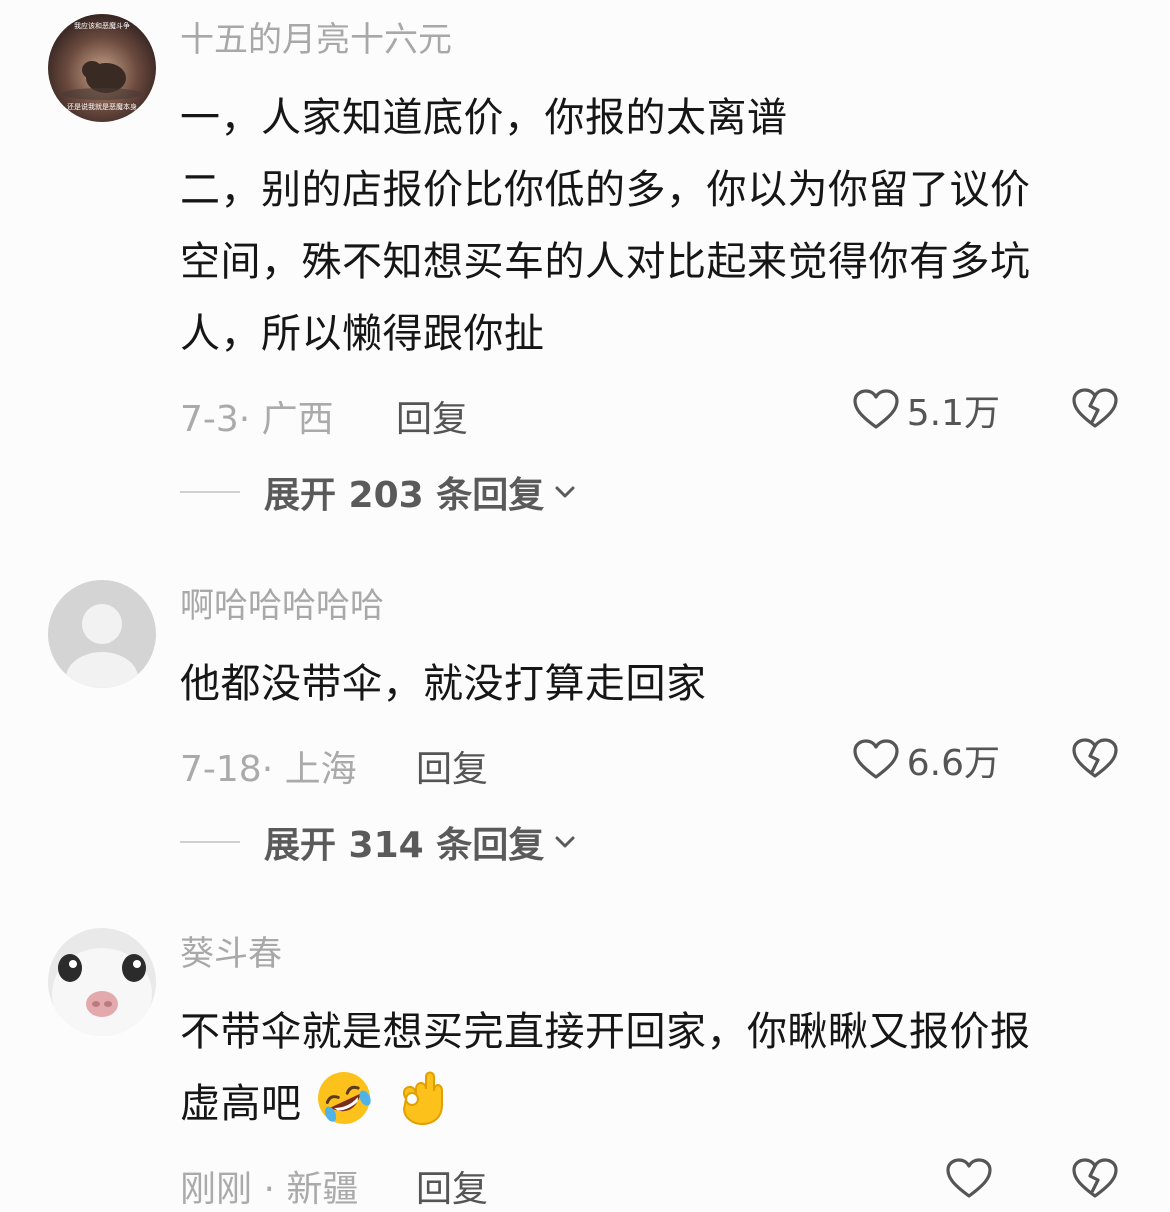 The height and width of the screenshot is (1212, 1170). Describe the element at coordinates (269, 1189) in the screenshot. I see `comment-date-location: 刚刚 · 新疆` at that location.